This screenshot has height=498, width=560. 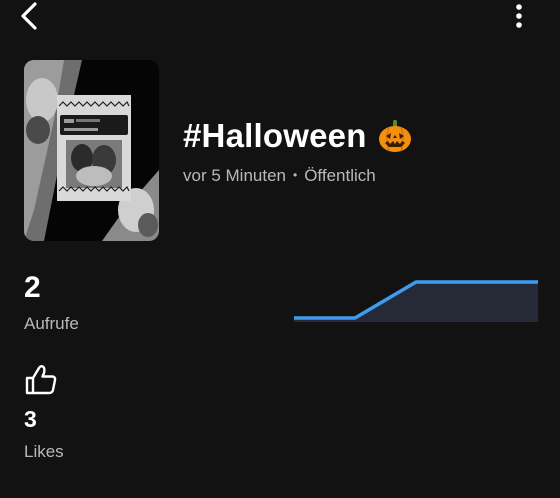 I want to click on chart-layer, so click(x=416, y=301).